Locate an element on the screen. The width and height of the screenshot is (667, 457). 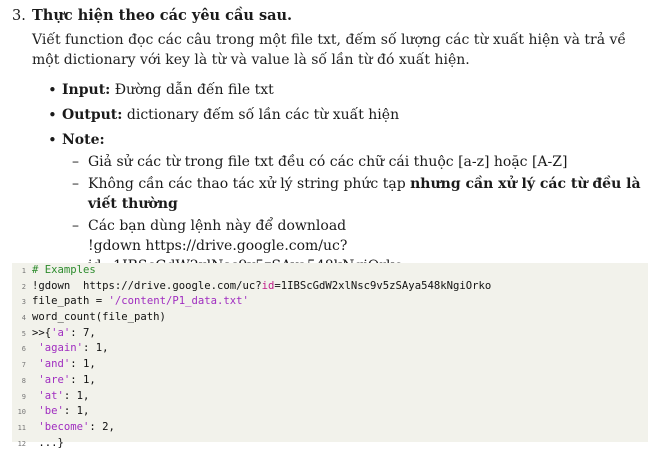
code-line: 5 >>{'a': 7, is located at coordinates (330, 334).